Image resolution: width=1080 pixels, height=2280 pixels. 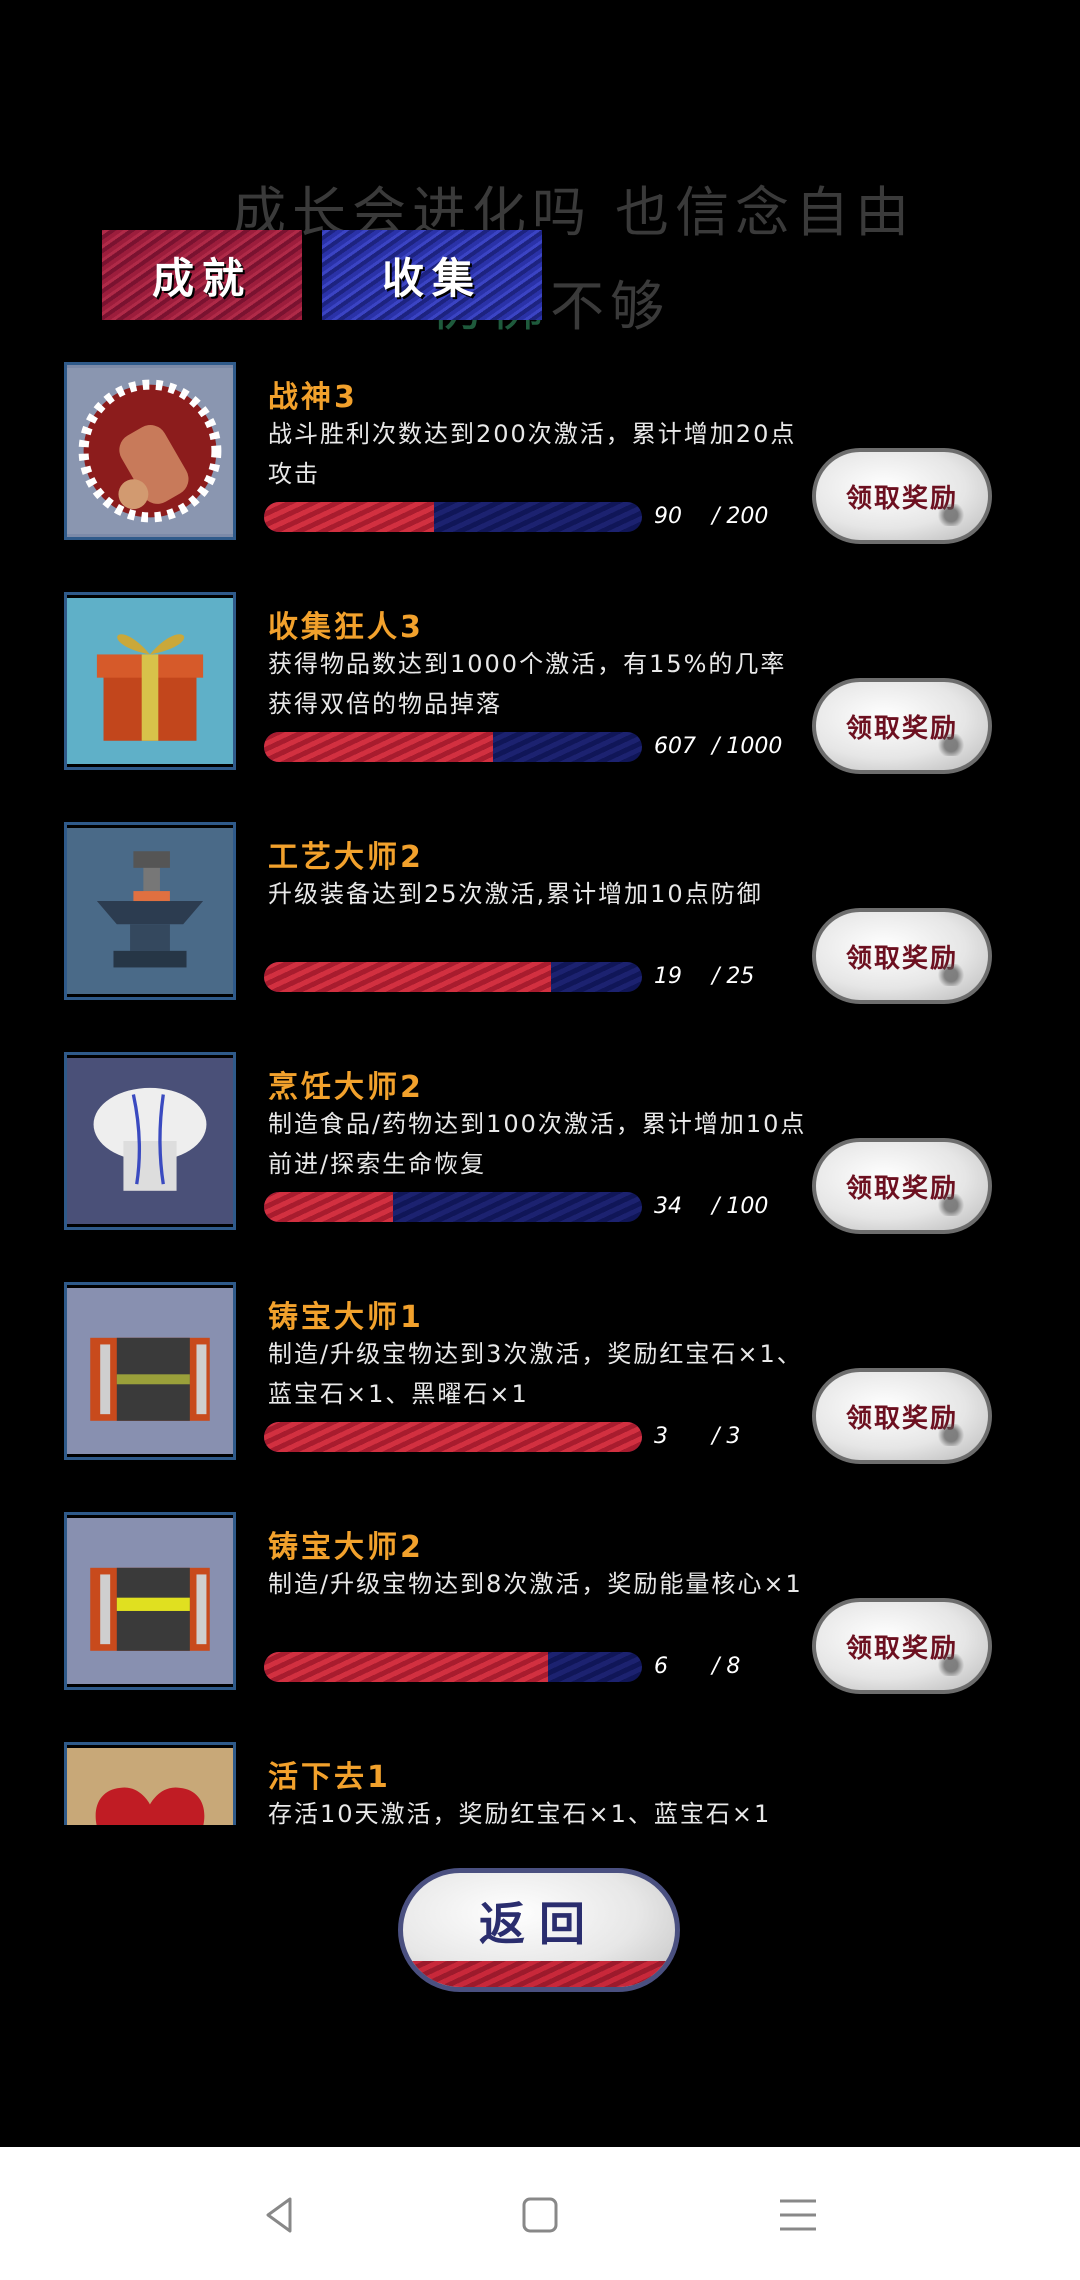 What do you see at coordinates (346, 627) in the screenshot?
I see `achievement-title: 收集狂人3` at bounding box center [346, 627].